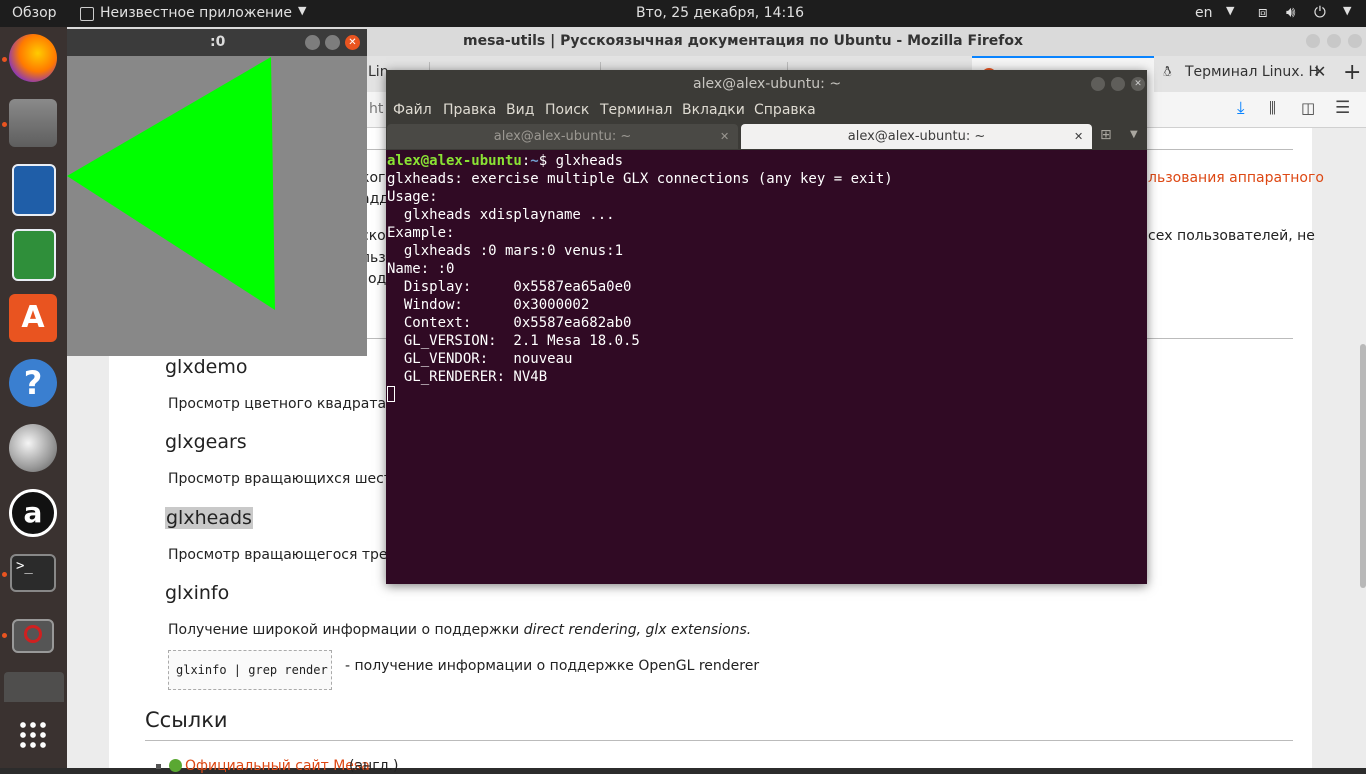 The width and height of the screenshot is (1366, 774). I want to click on disk-icon, so click(33, 448).